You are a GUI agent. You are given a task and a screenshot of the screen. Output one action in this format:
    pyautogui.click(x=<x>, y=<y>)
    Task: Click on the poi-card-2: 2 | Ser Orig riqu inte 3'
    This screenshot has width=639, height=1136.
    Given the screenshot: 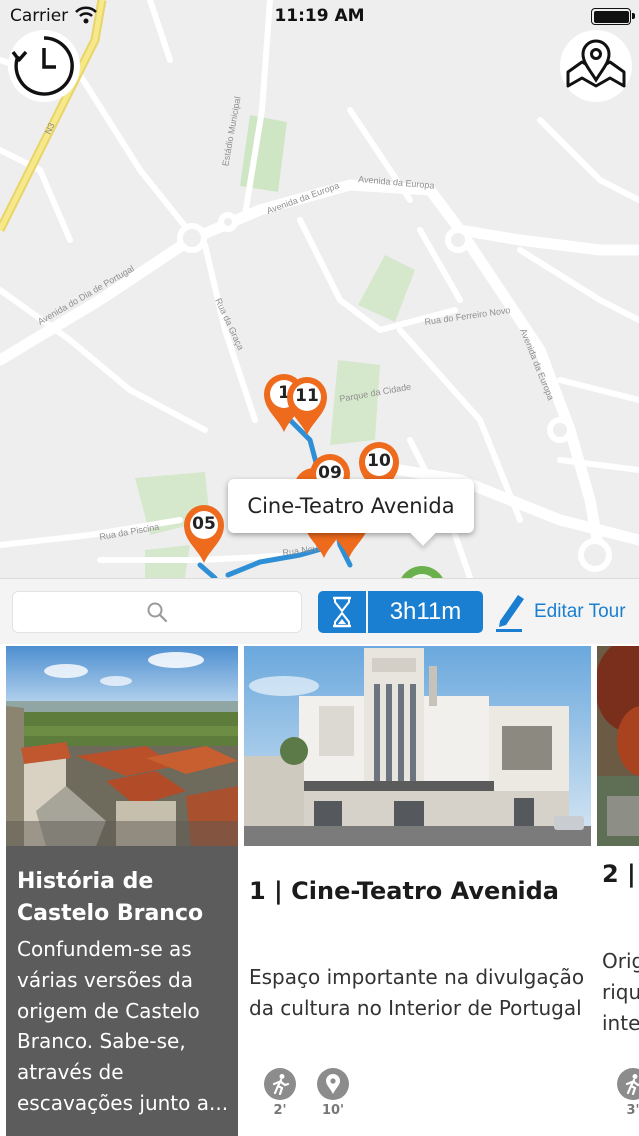 What is the action you would take?
    pyautogui.click(x=618, y=891)
    